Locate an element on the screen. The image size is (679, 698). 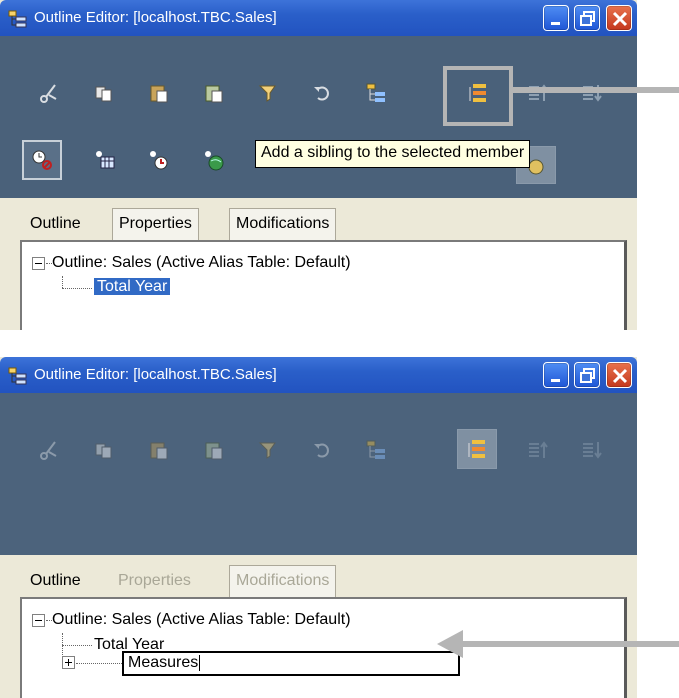
callout-line is located at coordinates (596, 90).